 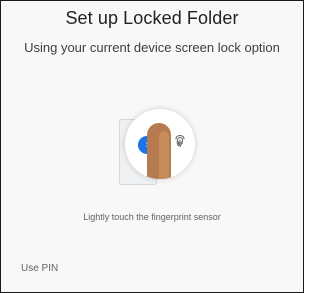 I want to click on use-pin-button: Use PIN, so click(x=39, y=268).